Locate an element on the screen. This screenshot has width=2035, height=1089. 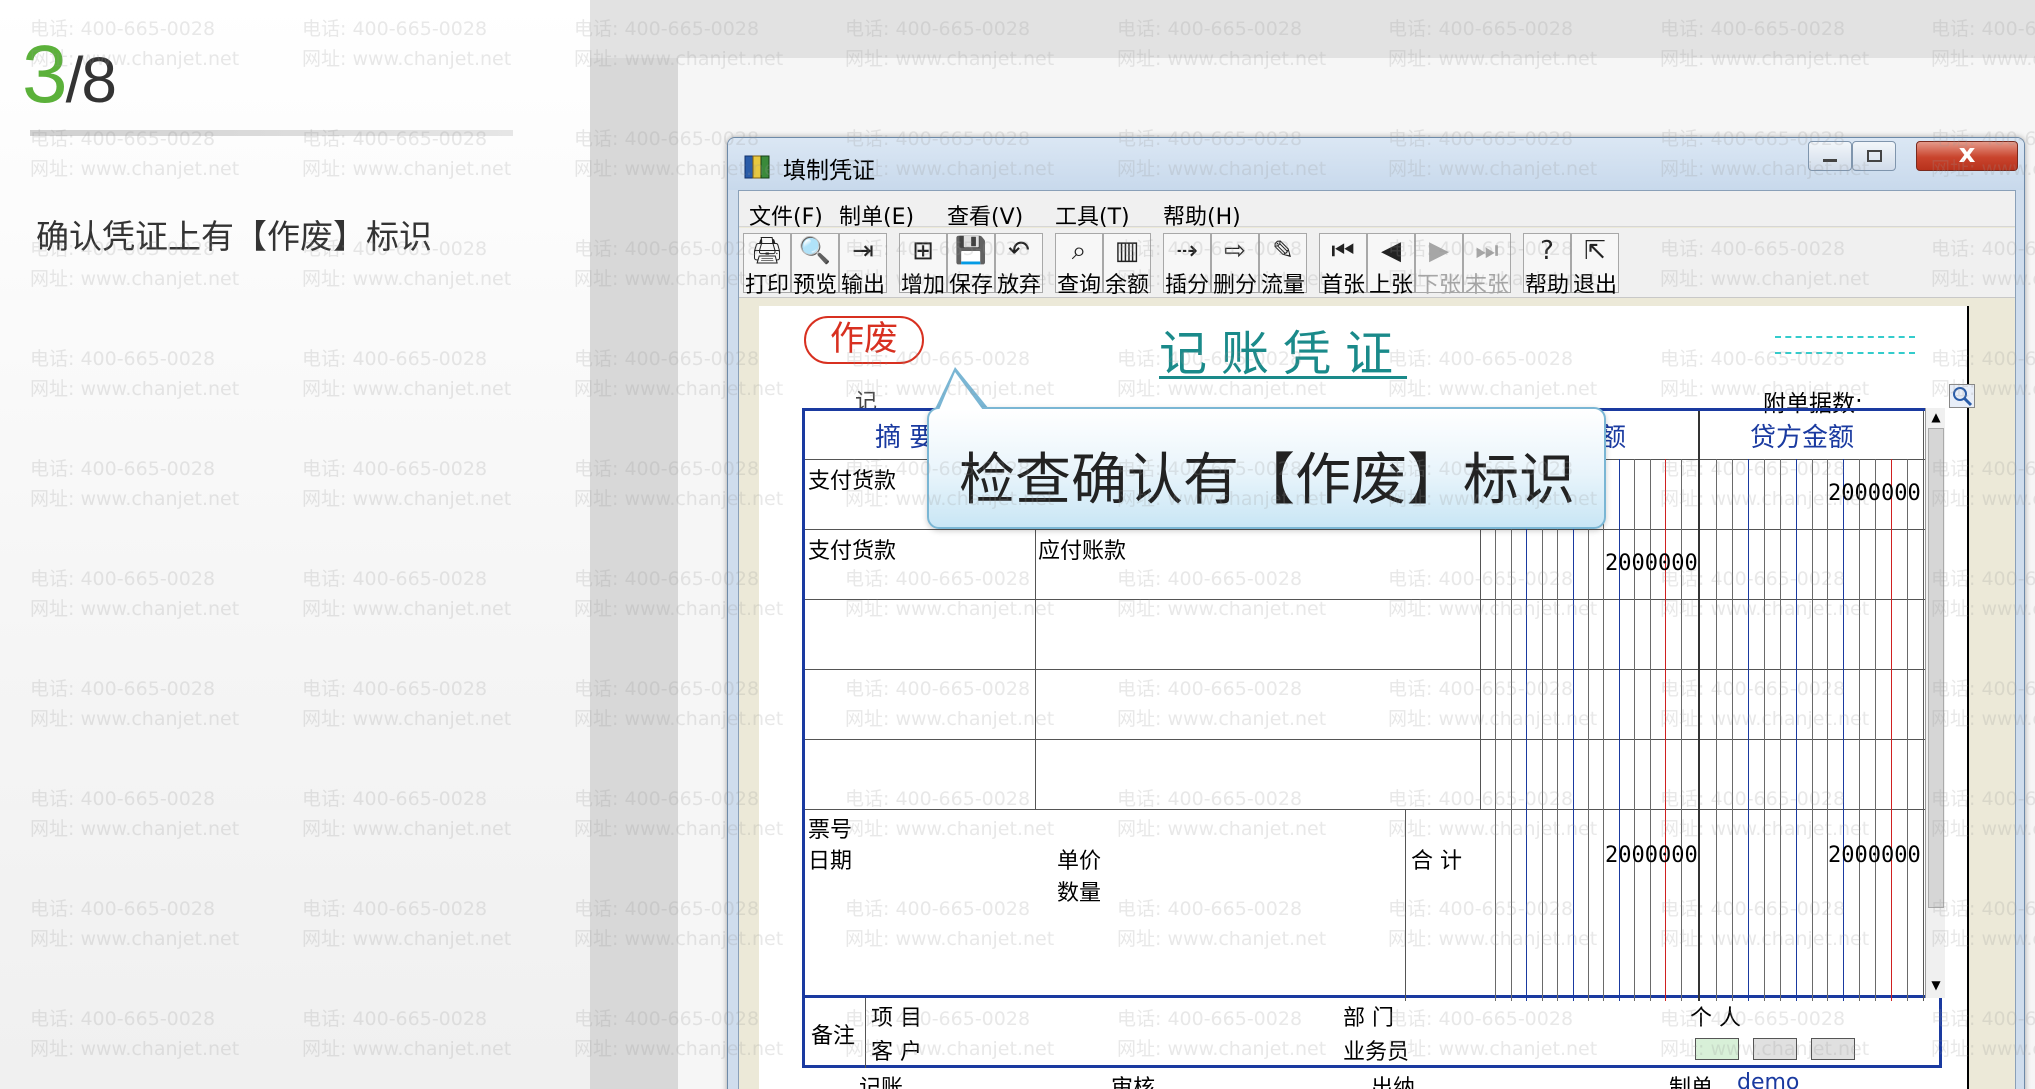
grid-scrollbar: ▲ ▼ is located at coordinates (1935, 703).